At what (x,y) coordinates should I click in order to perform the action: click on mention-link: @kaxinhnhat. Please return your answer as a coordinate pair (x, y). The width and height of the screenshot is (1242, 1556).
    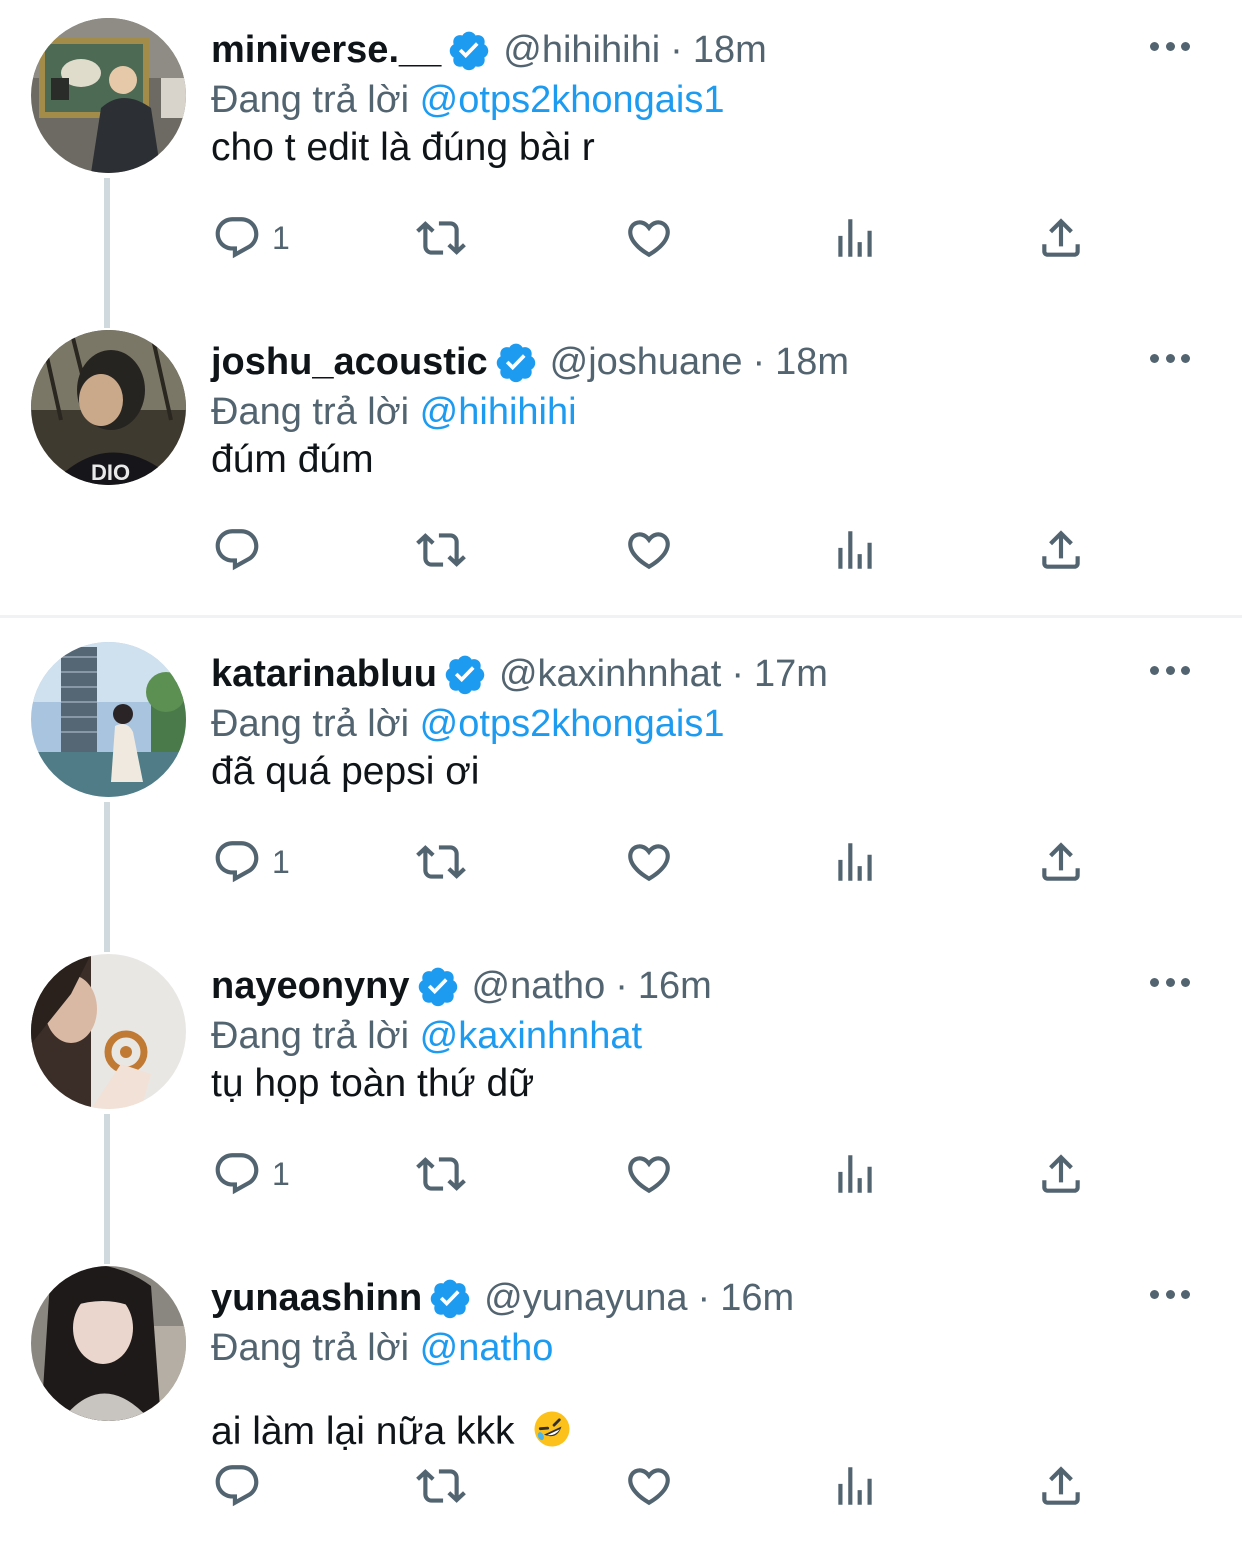
    Looking at the image, I should click on (531, 1036).